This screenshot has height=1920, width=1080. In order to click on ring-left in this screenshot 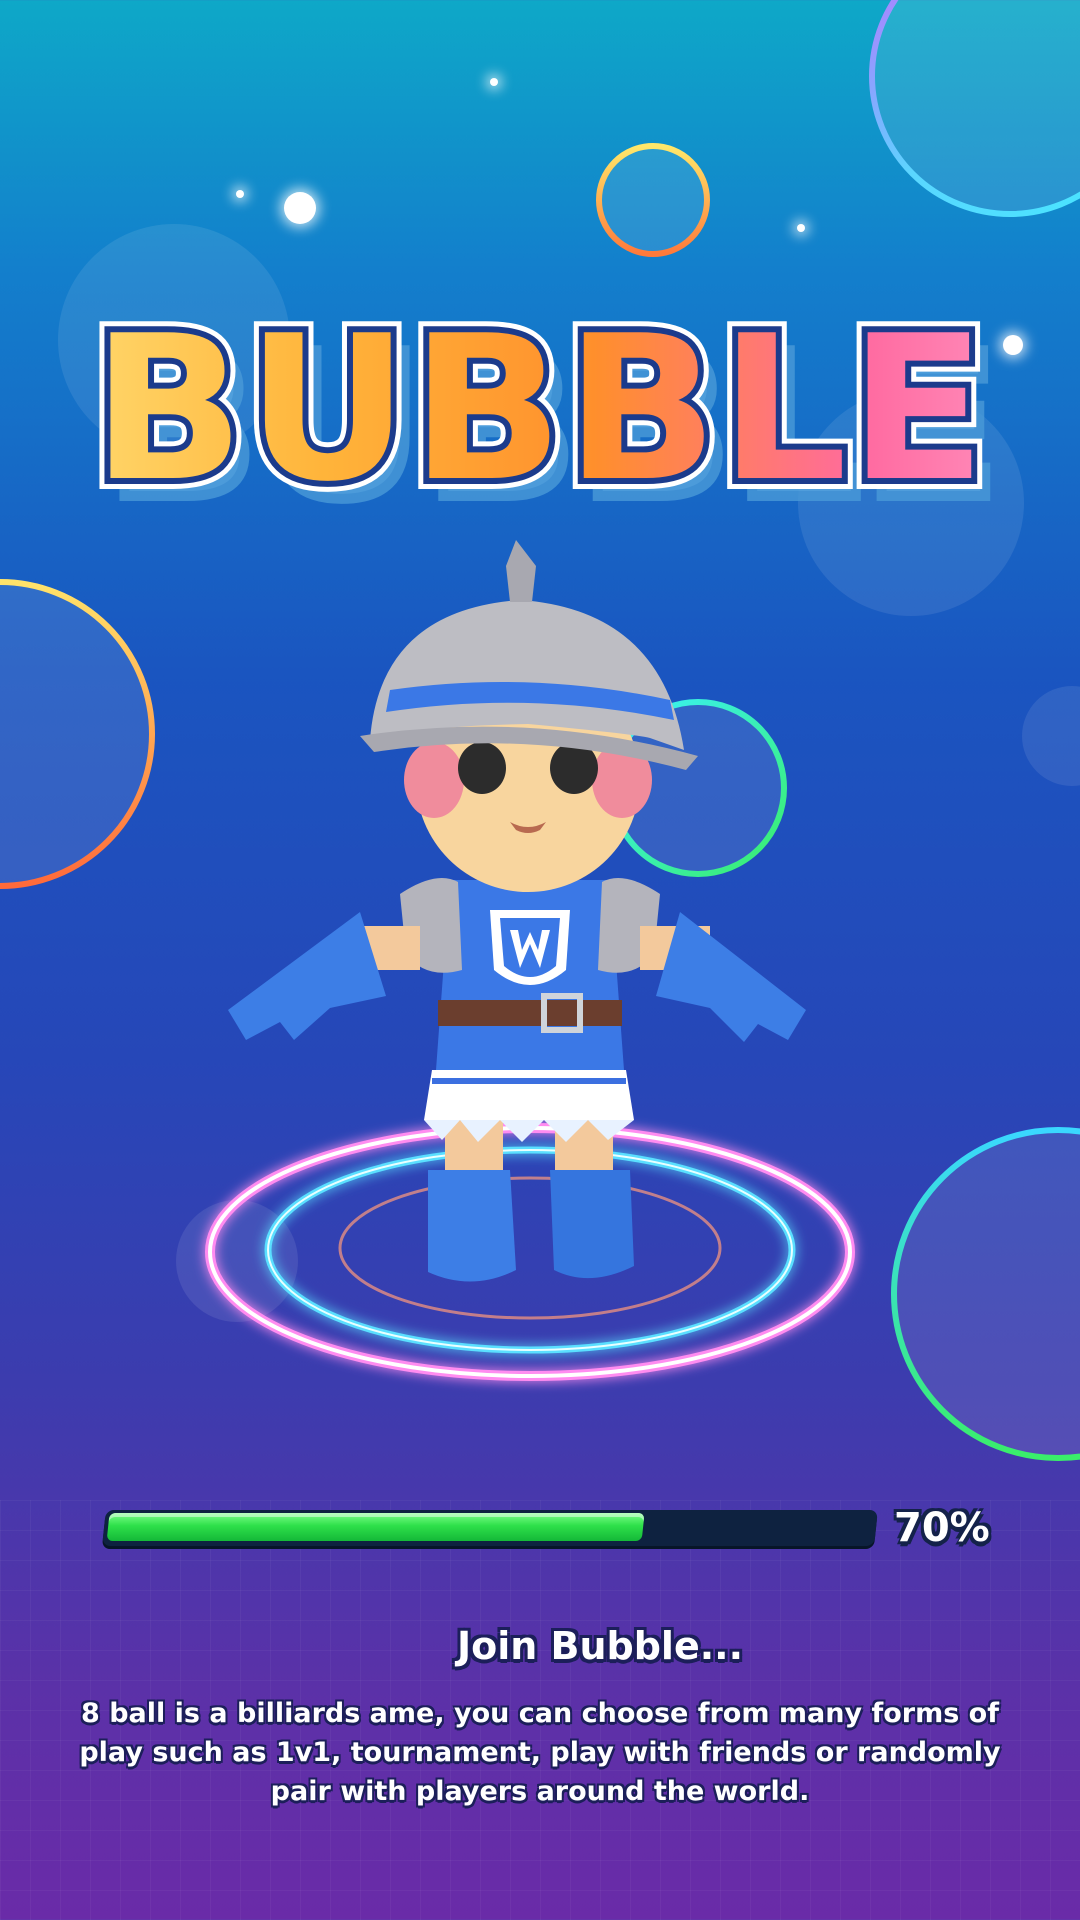, I will do `click(77, 734)`.